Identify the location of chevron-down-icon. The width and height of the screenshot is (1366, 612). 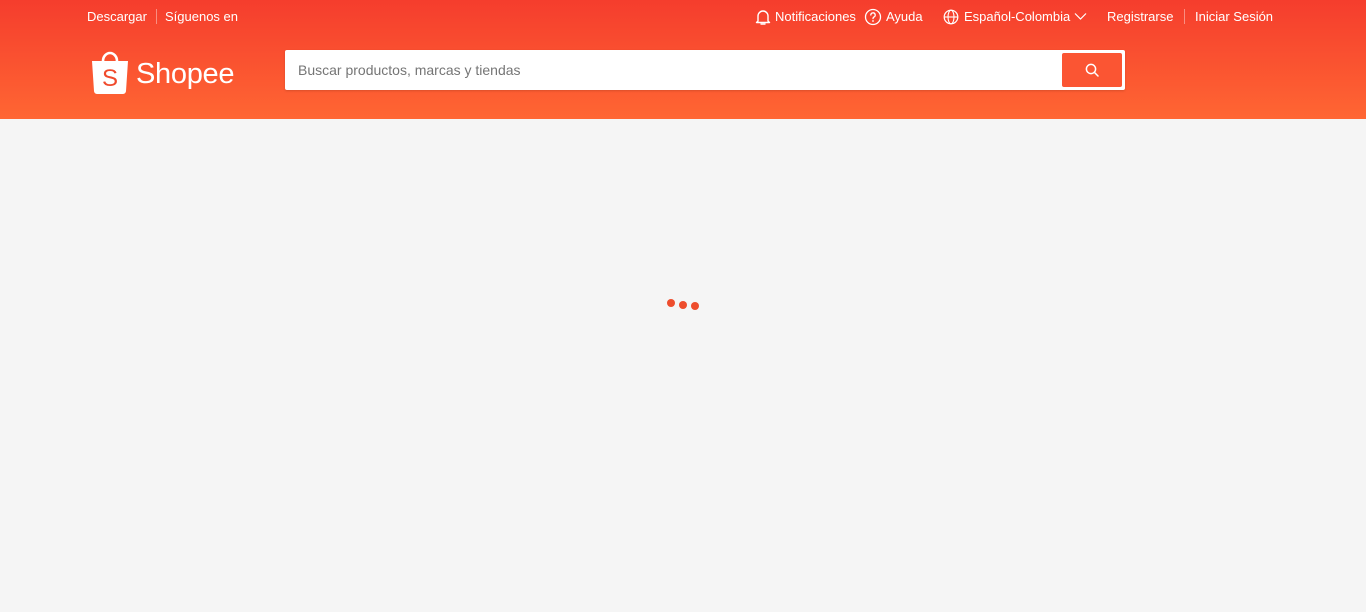
(1080, 17).